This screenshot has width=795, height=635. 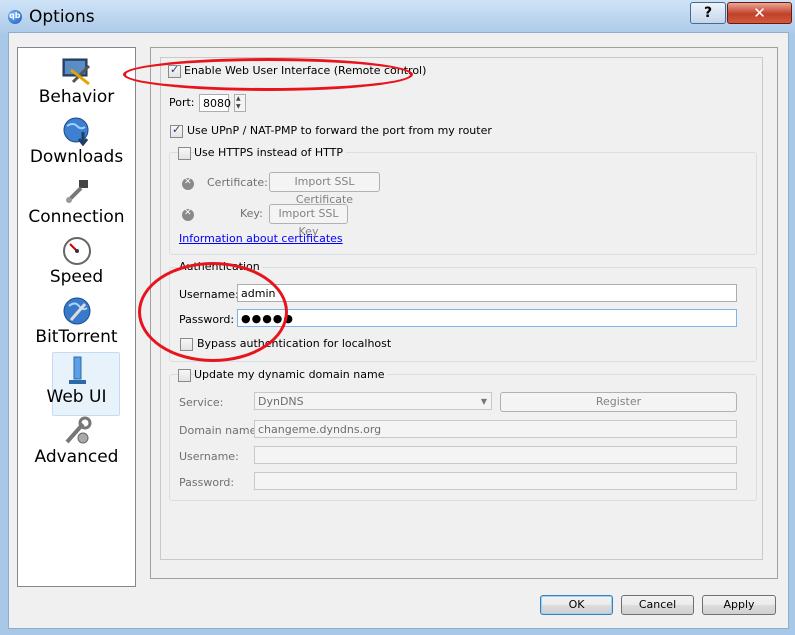 What do you see at coordinates (201, 402) in the screenshot?
I see `service-label: Service:` at bounding box center [201, 402].